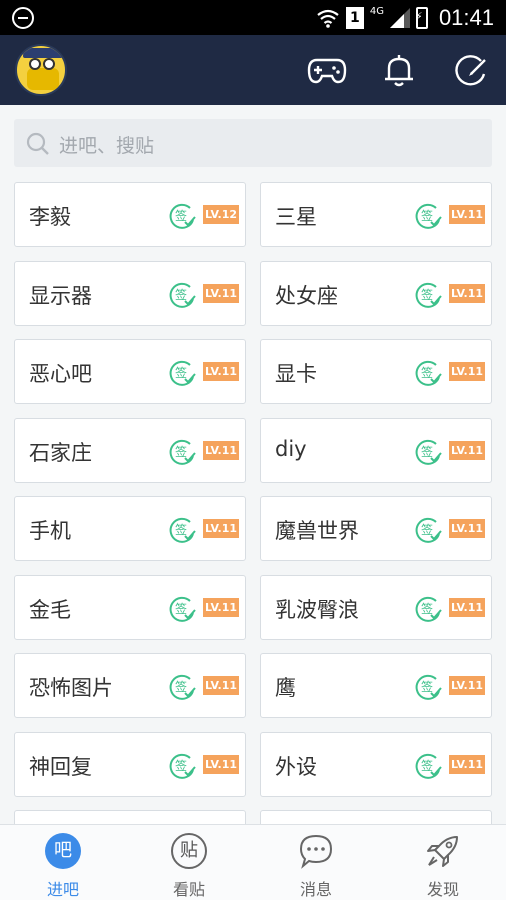 The height and width of the screenshot is (900, 506). What do you see at coordinates (471, 70) in the screenshot?
I see `sign-in-icon` at bounding box center [471, 70].